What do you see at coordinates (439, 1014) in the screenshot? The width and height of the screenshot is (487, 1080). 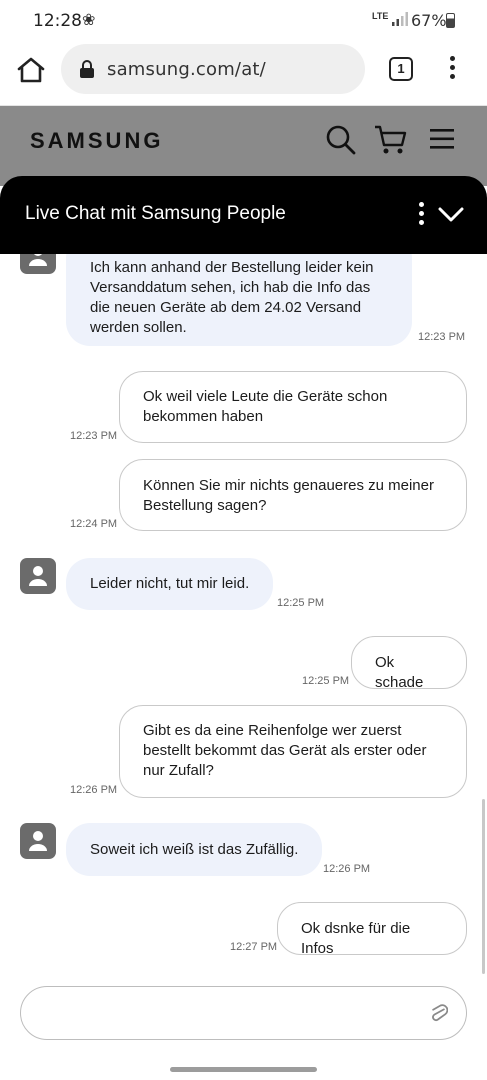 I see `paperclip-icon` at bounding box center [439, 1014].